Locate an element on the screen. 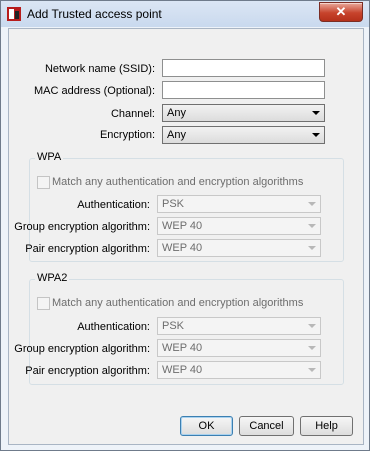 The height and width of the screenshot is (451, 370). wpa-match-checkbox is located at coordinates (43, 182).